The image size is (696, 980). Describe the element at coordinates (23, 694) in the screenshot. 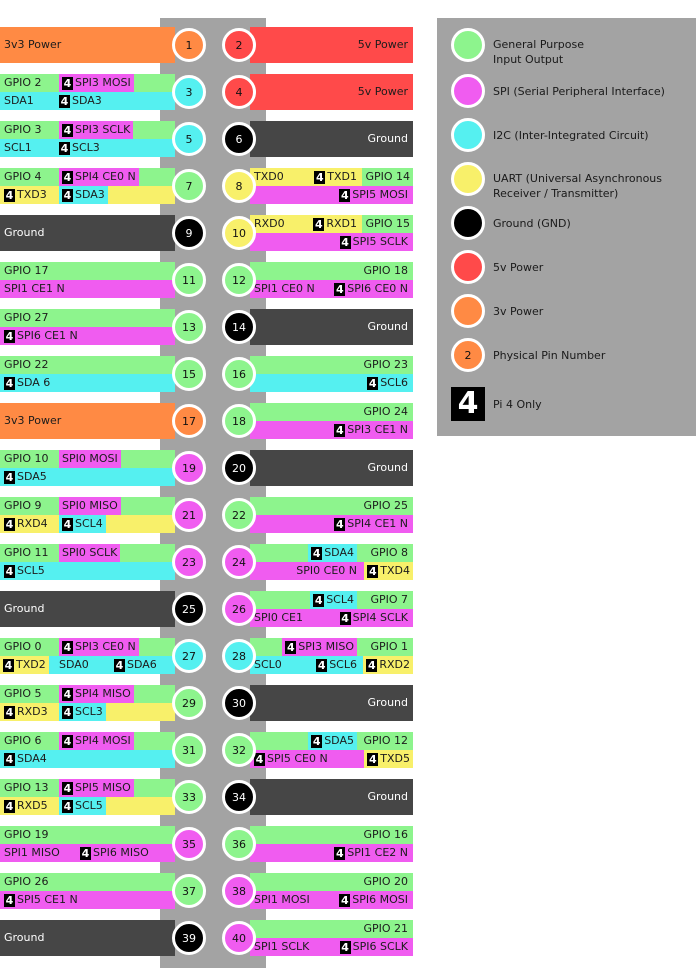

I see `pin-function-label: GPIO 5` at that location.